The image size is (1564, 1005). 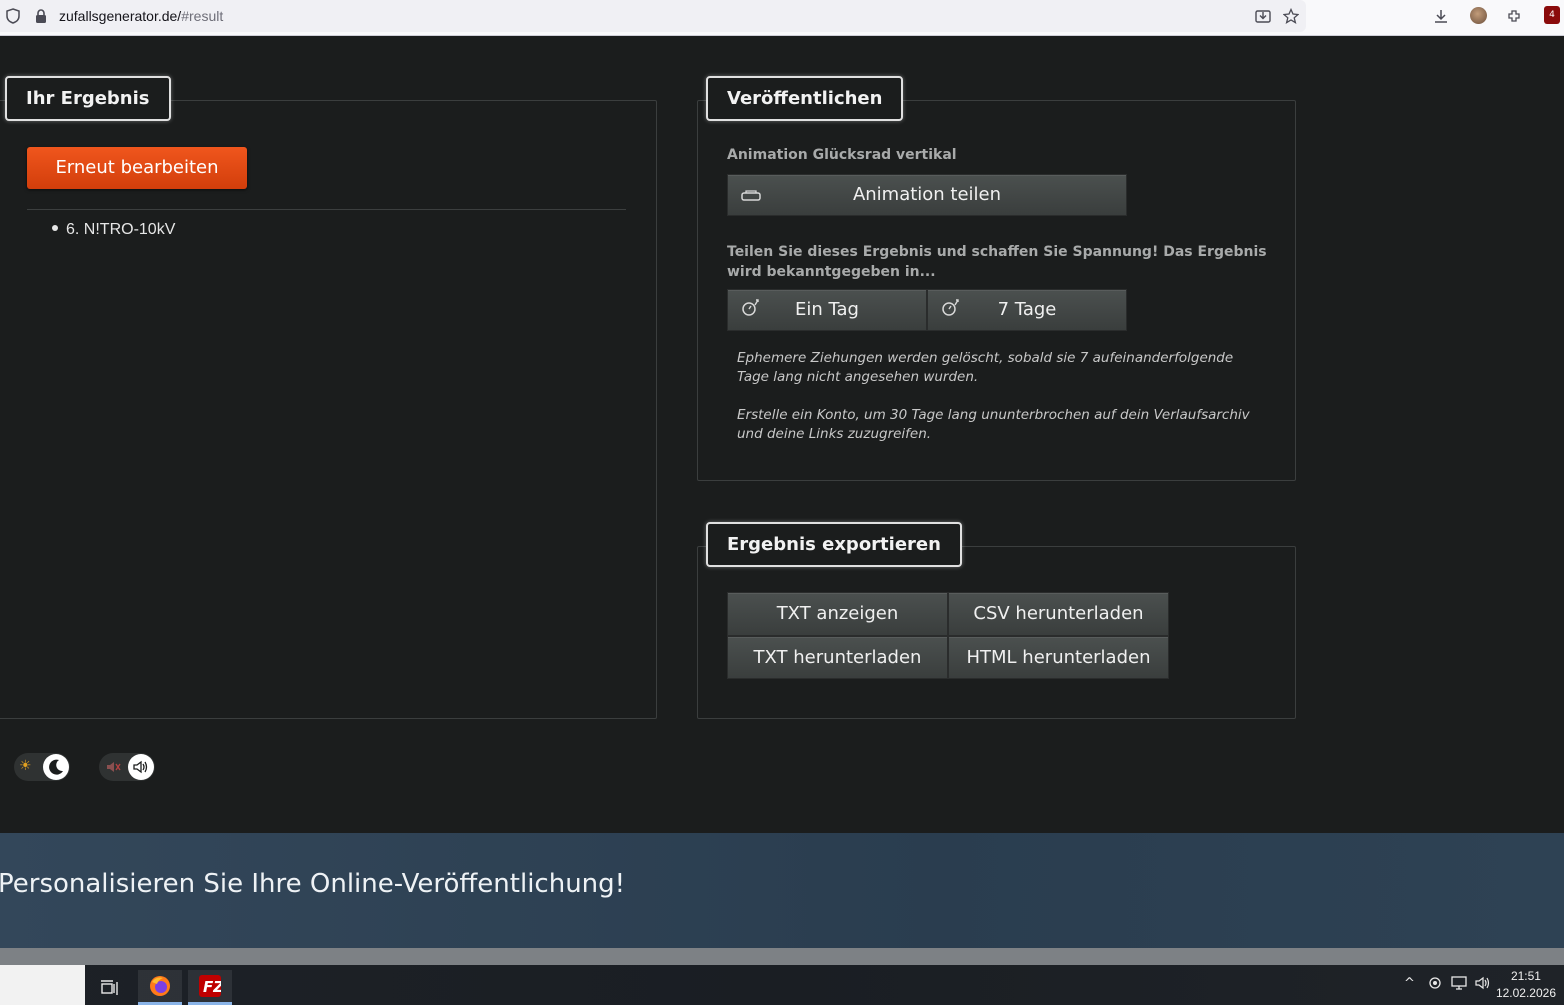 What do you see at coordinates (805, 98) in the screenshot?
I see `publish-legend: Veröffentlichen` at bounding box center [805, 98].